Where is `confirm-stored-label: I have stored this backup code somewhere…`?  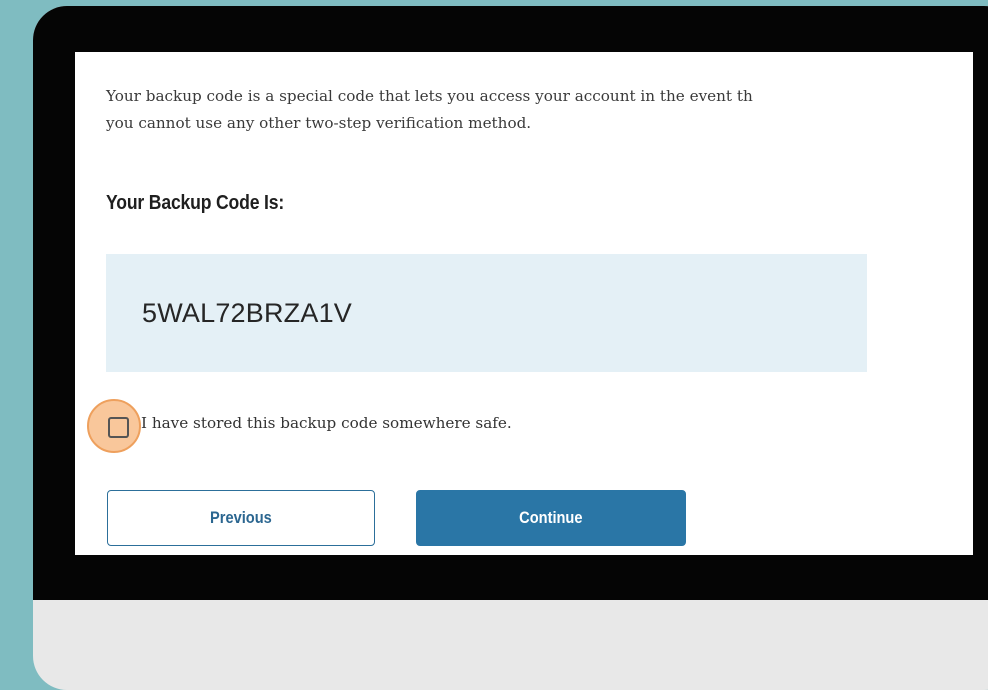
confirm-stored-label: I have stored this backup code somewhere… is located at coordinates (326, 423).